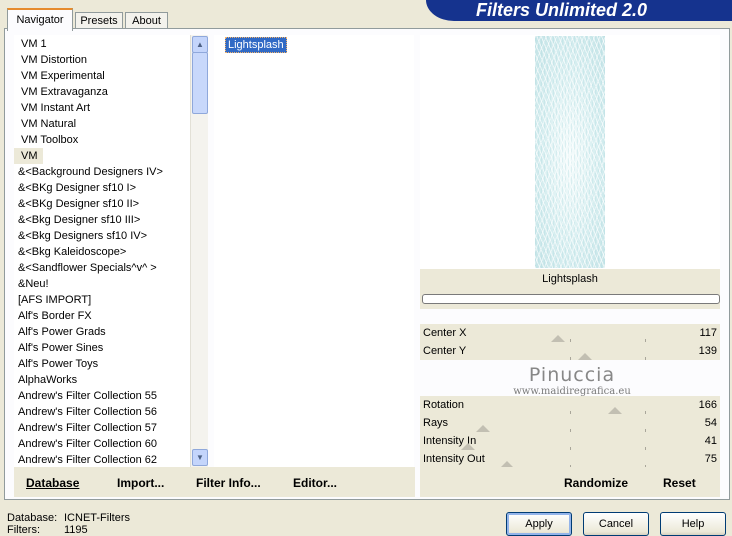 This screenshot has height=536, width=732. Describe the element at coordinates (70, 252) in the screenshot. I see `category-item: &<Bkg Kaleidoscope>` at that location.